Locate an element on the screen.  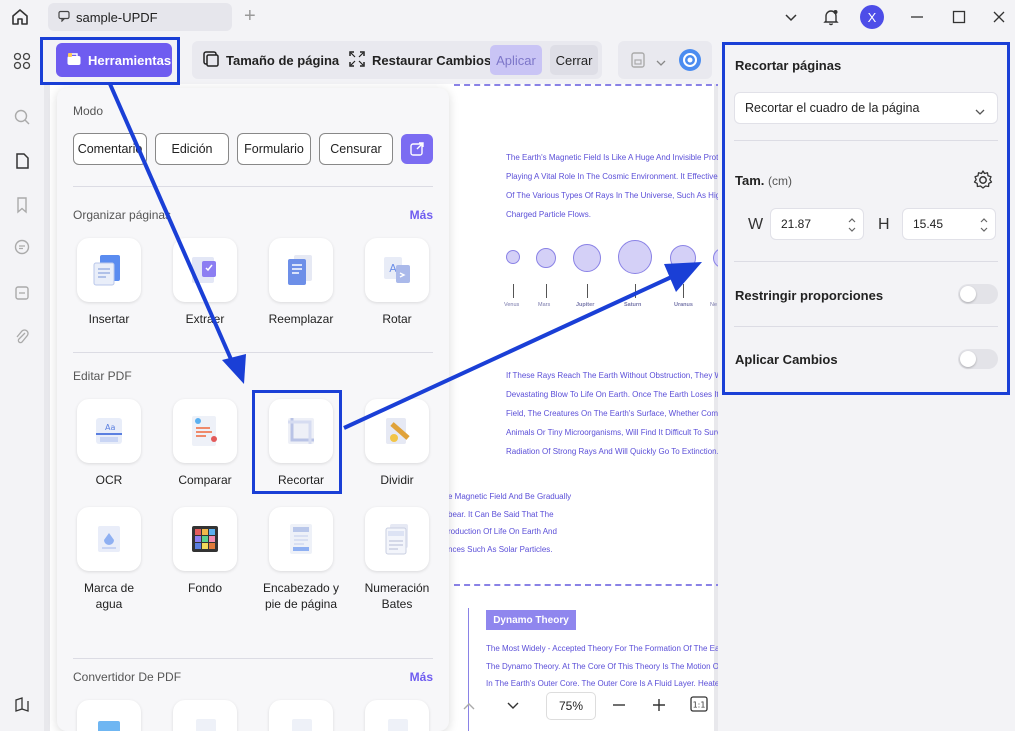
planet-label: Jupiter is located at coordinates (585, 305).